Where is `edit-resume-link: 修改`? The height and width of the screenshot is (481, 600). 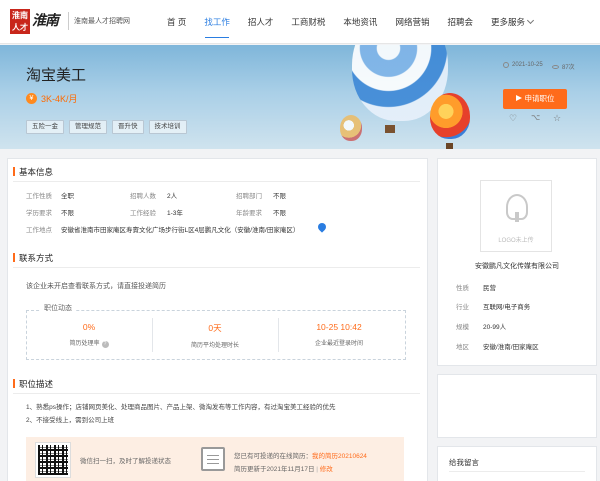 edit-resume-link: 修改 is located at coordinates (326, 469).